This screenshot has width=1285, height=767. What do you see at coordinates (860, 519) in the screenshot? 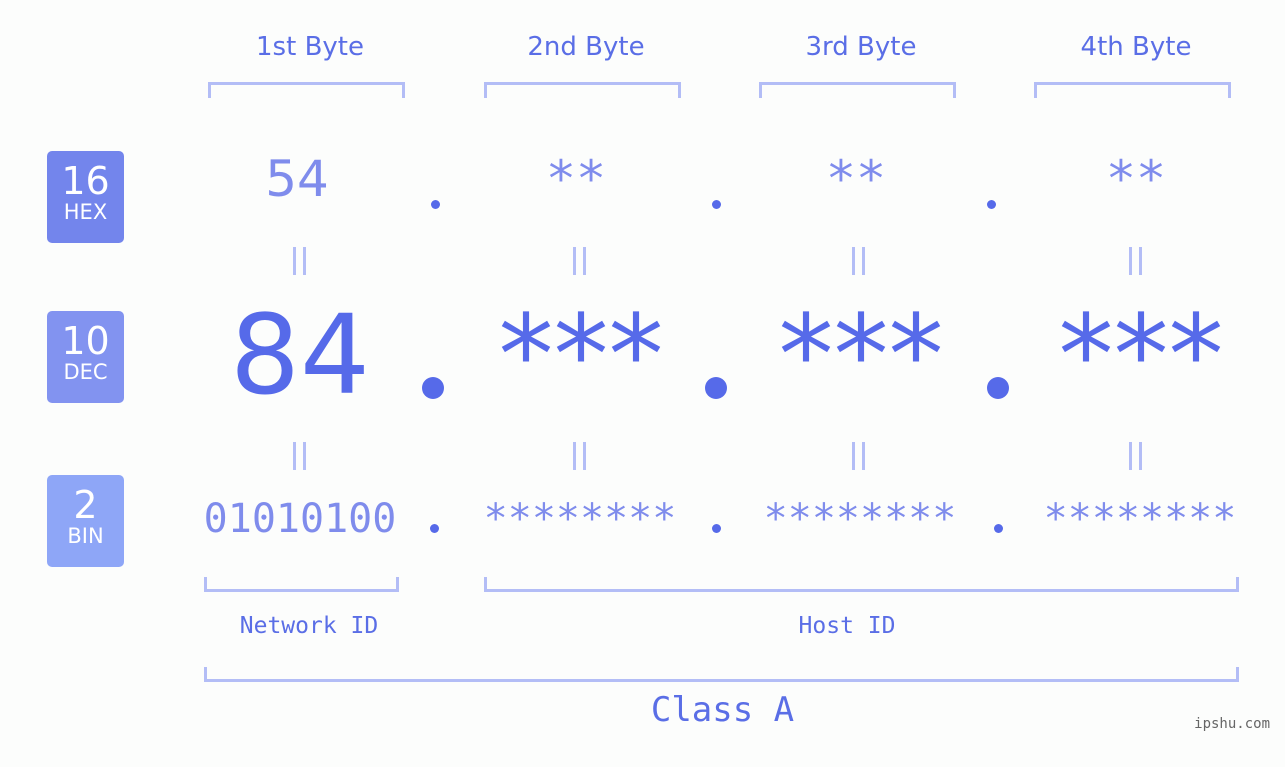
I see `bin-byte-3: ********` at bounding box center [860, 519].